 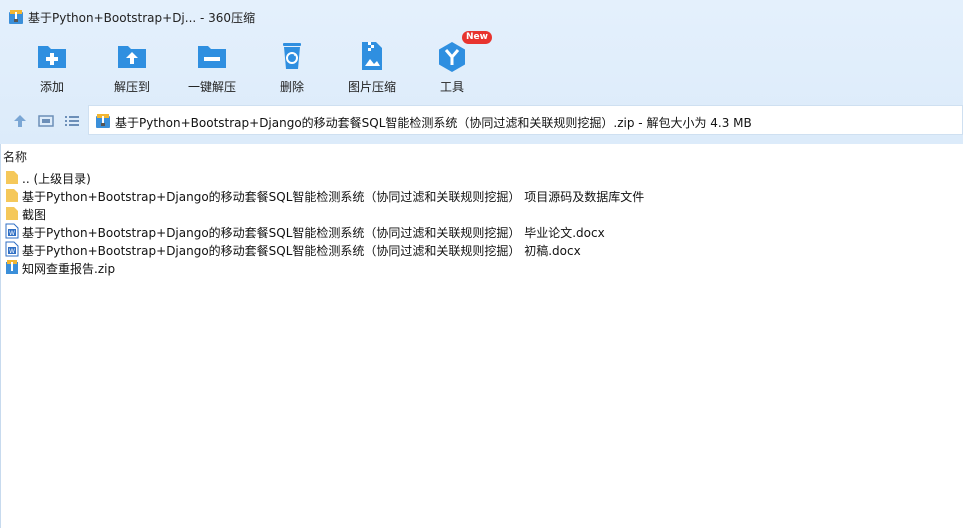 What do you see at coordinates (142, 18) in the screenshot?
I see `window-title: 基于Python+Bootstrap+Dj... - 360压缩` at bounding box center [142, 18].